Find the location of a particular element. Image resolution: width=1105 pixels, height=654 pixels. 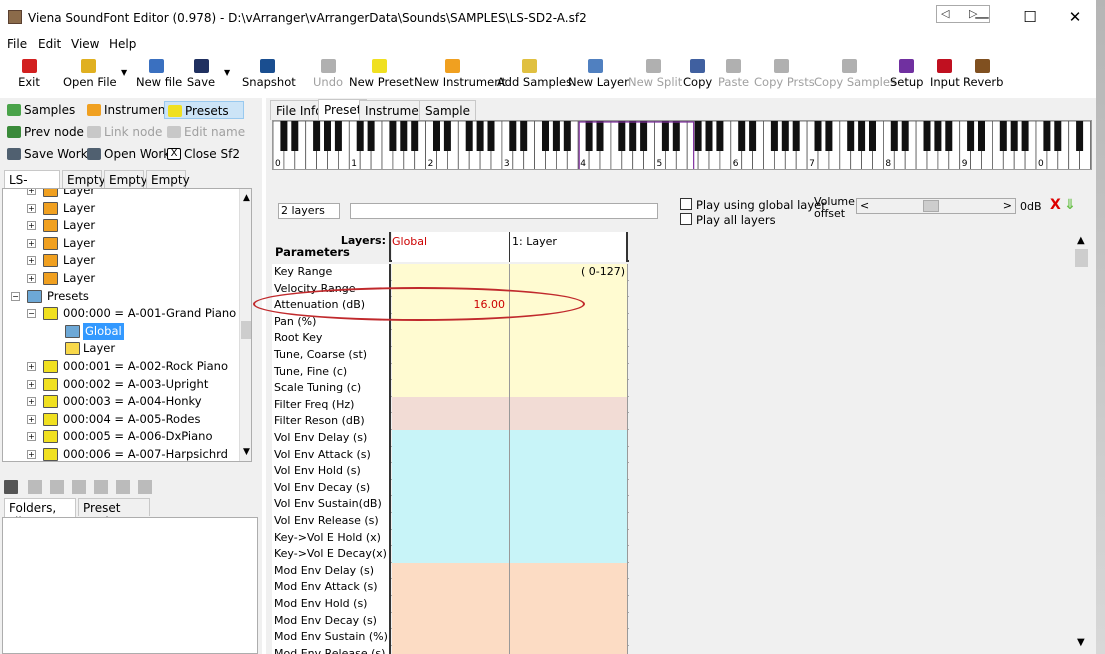

scroll-up-icon: ▲ is located at coordinates (246, 198).